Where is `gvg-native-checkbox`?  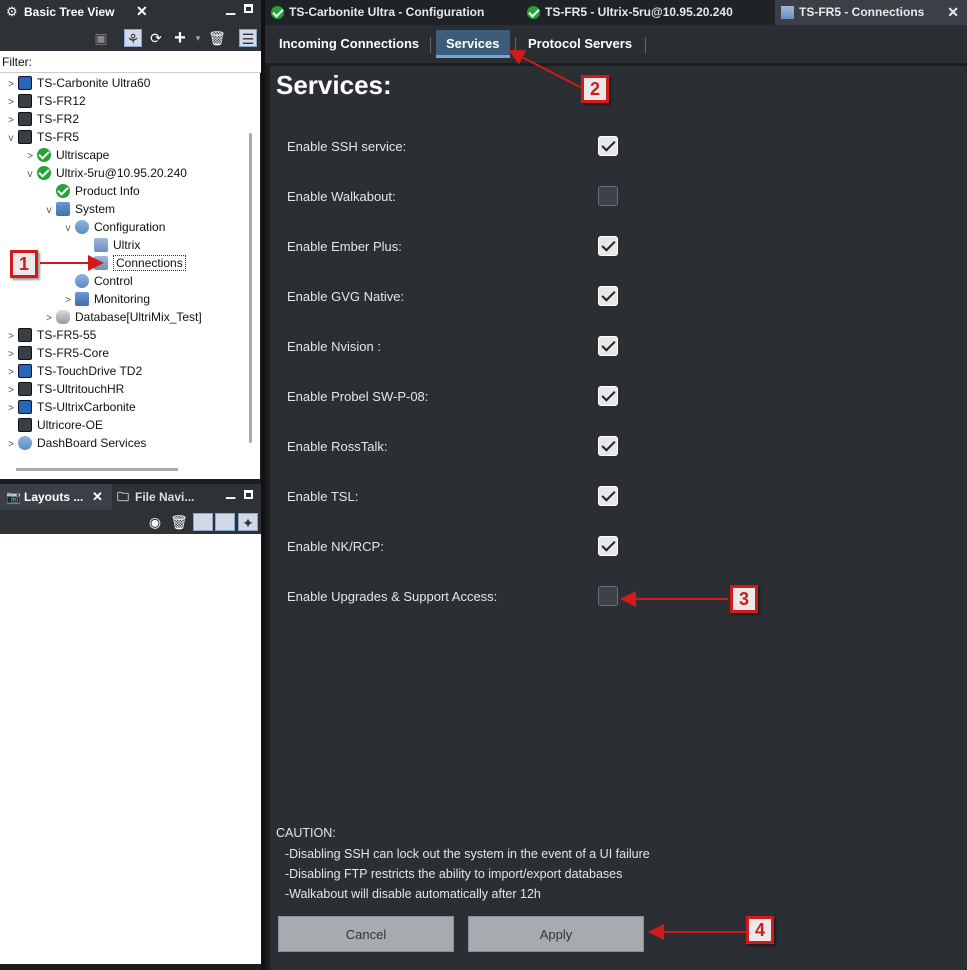
gvg-native-checkbox is located at coordinates (608, 296).